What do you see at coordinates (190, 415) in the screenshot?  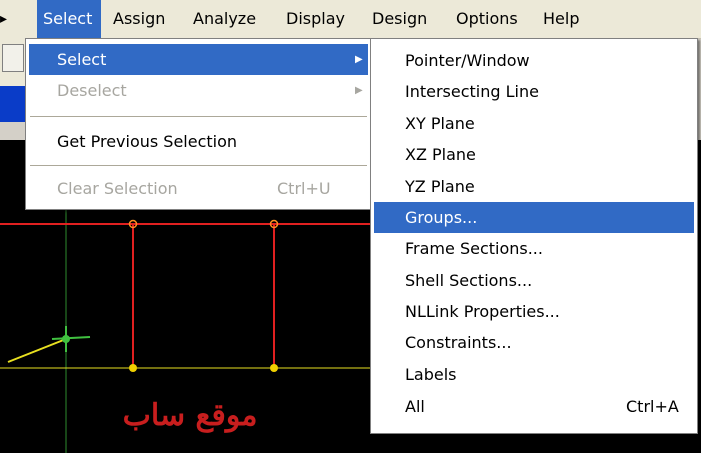 I see `watermark-text: موقع ساب` at bounding box center [190, 415].